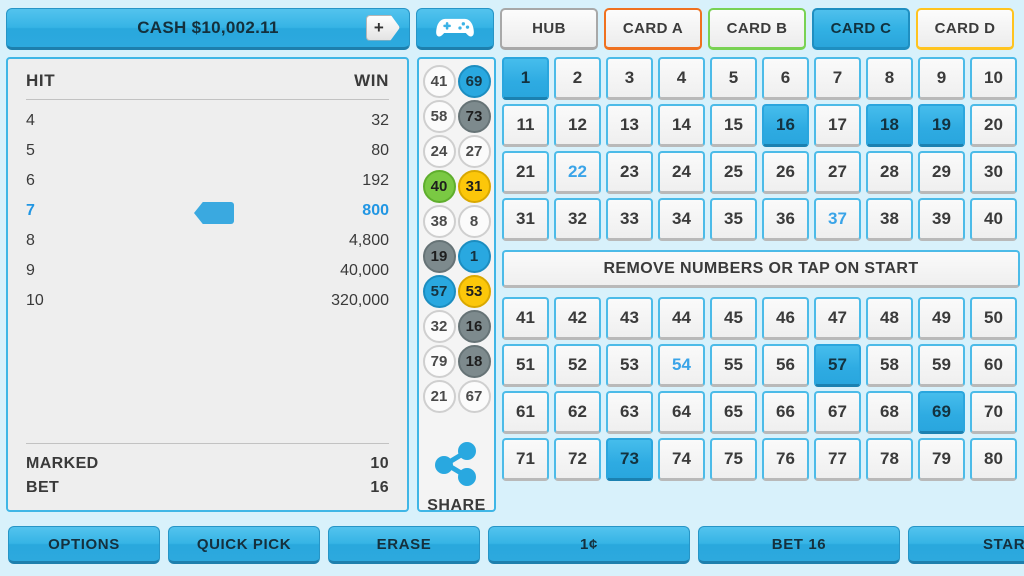 This screenshot has height=576, width=1024. Describe the element at coordinates (837, 78) in the screenshot. I see `number-cell-7: 7` at that location.